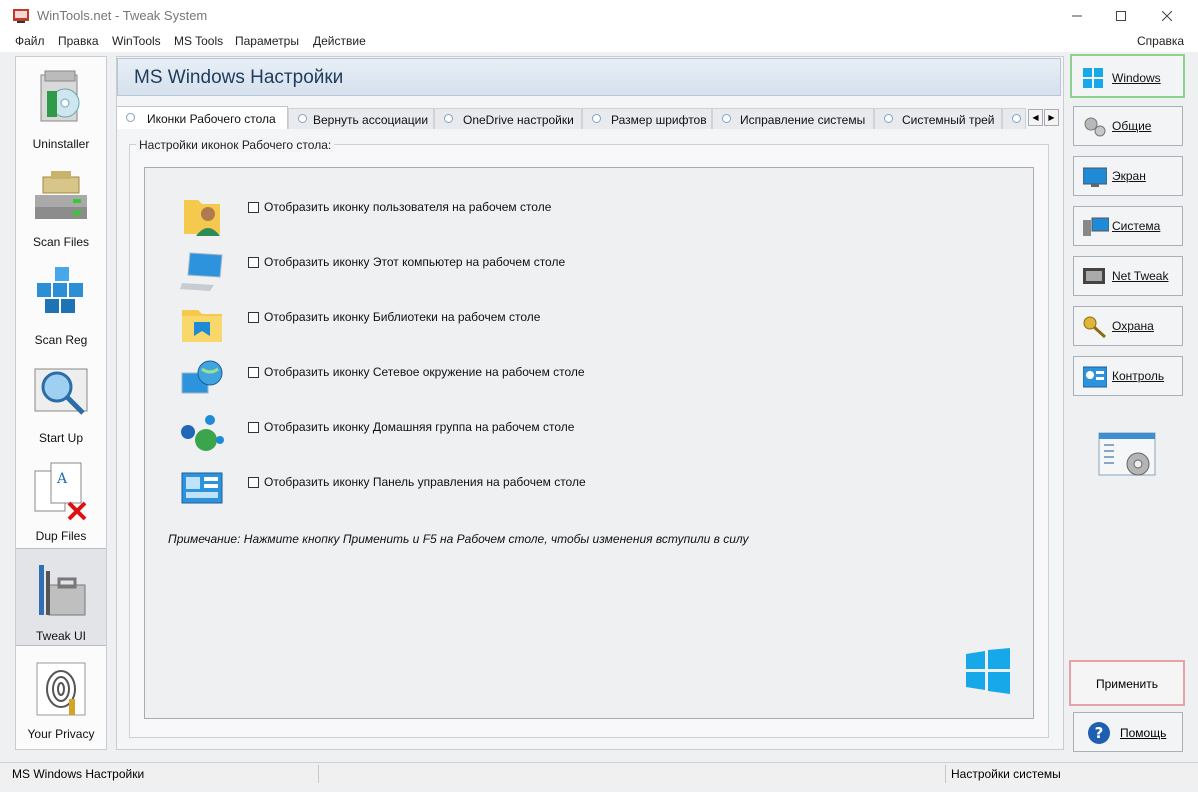 This screenshot has width=1198, height=792. I want to click on status-bar: MS Windows Настройки Настройки системы, so click(599, 773).